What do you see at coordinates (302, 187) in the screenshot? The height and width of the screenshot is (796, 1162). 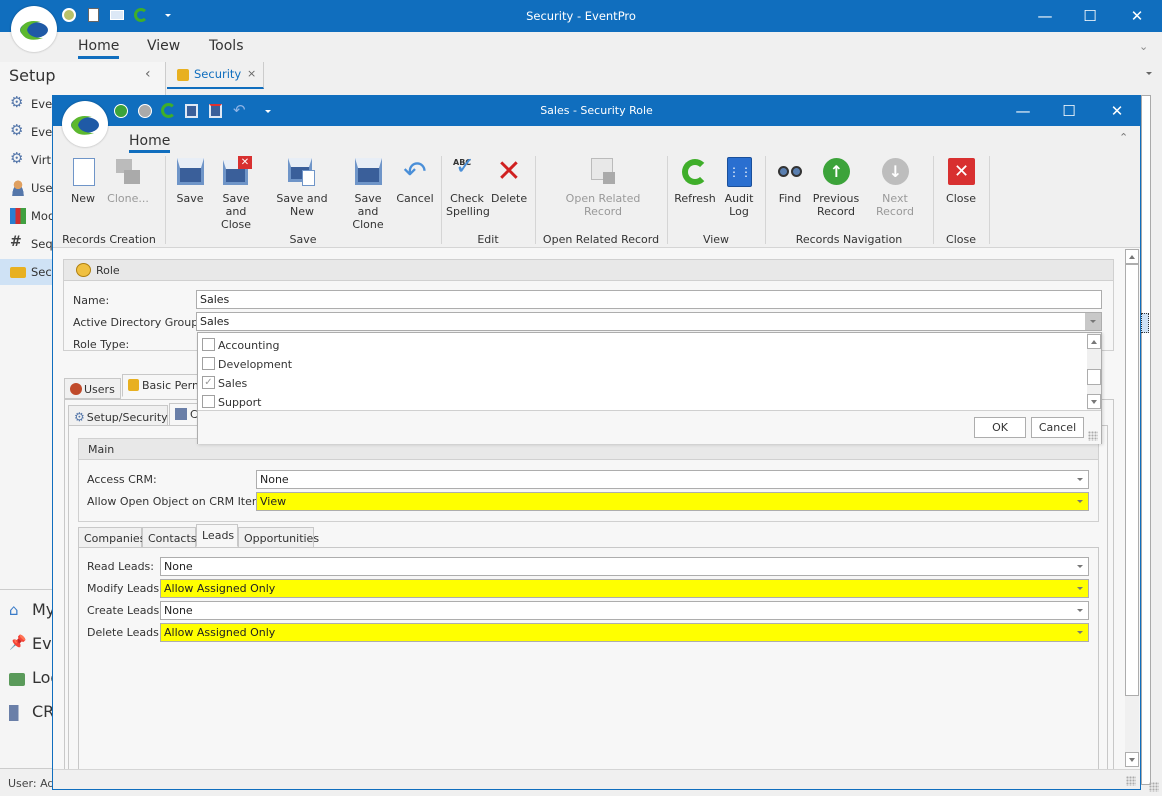 I see `save-and-new-button: Save and New` at bounding box center [302, 187].